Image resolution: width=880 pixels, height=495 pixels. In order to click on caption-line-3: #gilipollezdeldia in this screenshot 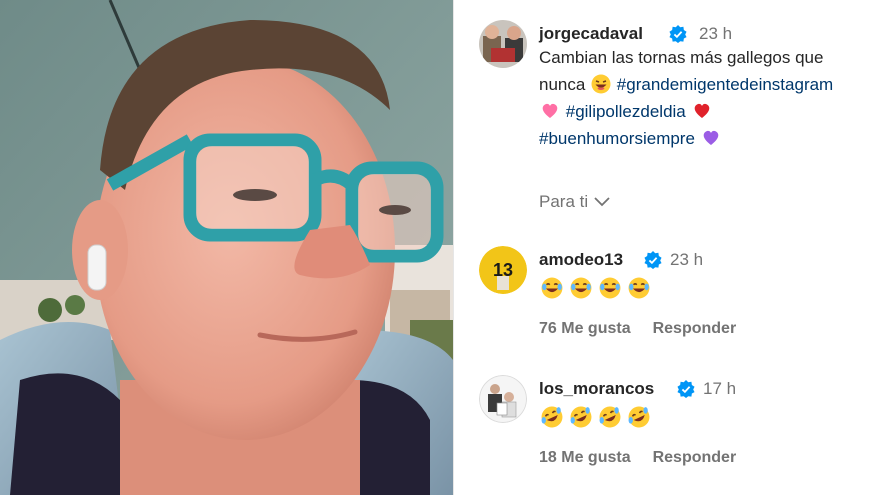, I will do `click(709, 111)`.